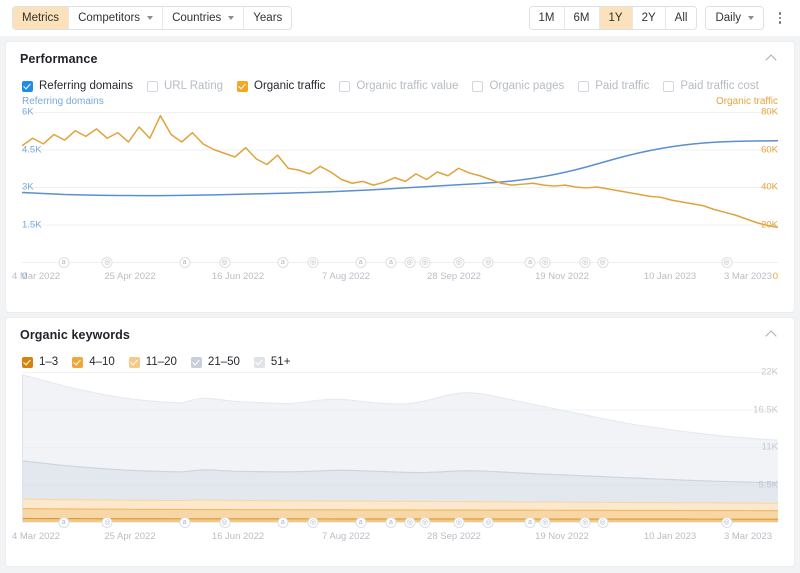 The height and width of the screenshot is (573, 800). I want to click on checkbox-organic-traffic, so click(242, 86).